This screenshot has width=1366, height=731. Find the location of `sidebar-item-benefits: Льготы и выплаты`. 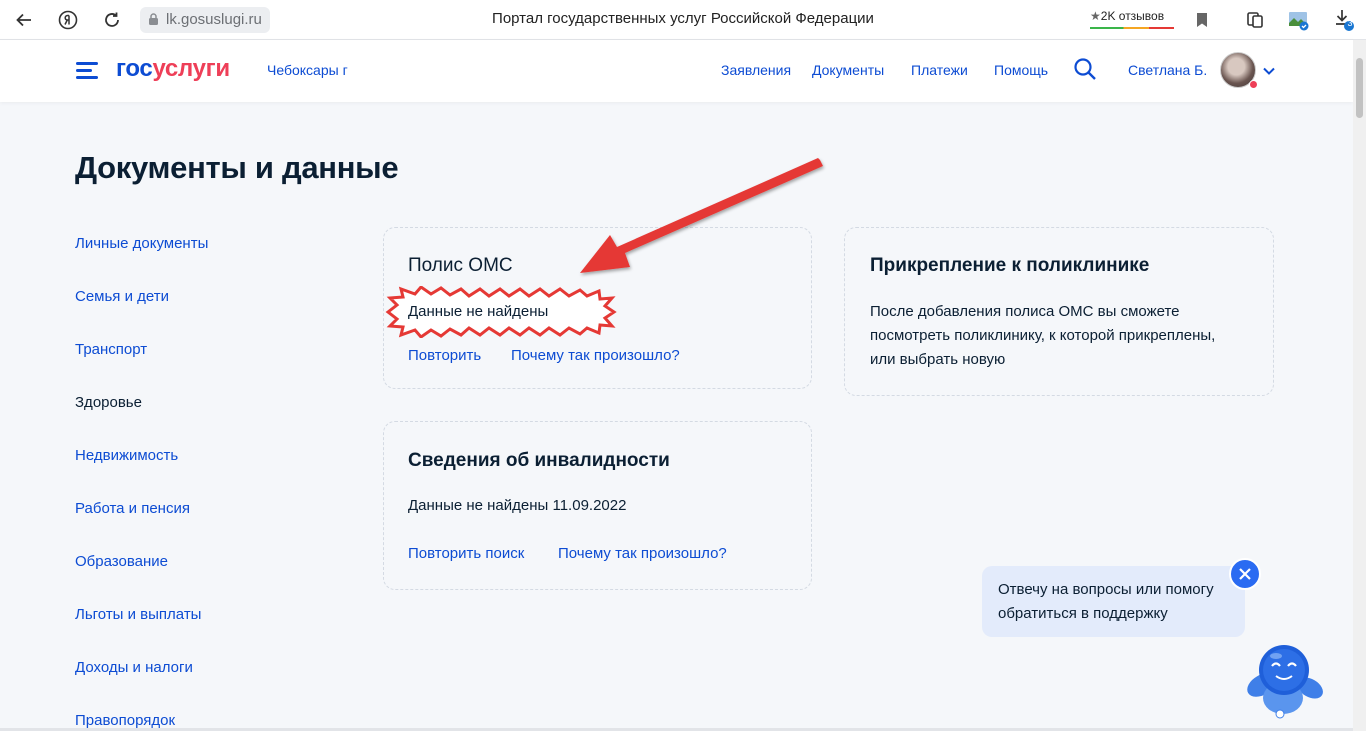

sidebar-item-benefits: Льготы и выплаты is located at coordinates (138, 614).